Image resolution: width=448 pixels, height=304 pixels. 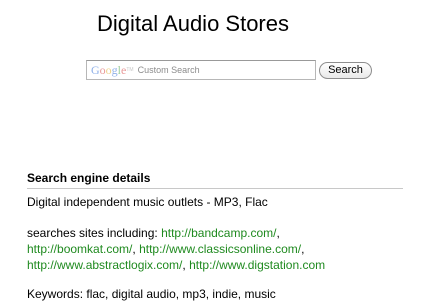 I want to click on page-title: Digital Audio Stores, so click(x=193, y=23).